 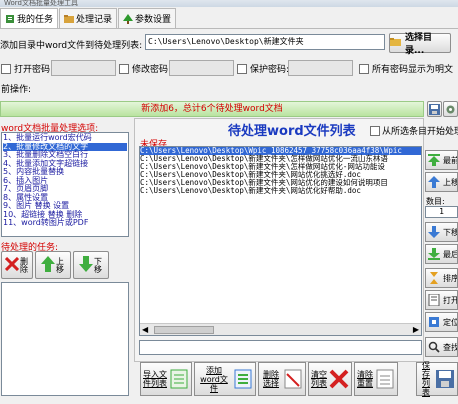 I want to click on import-list-button: 导入文件列表, so click(x=166, y=379).